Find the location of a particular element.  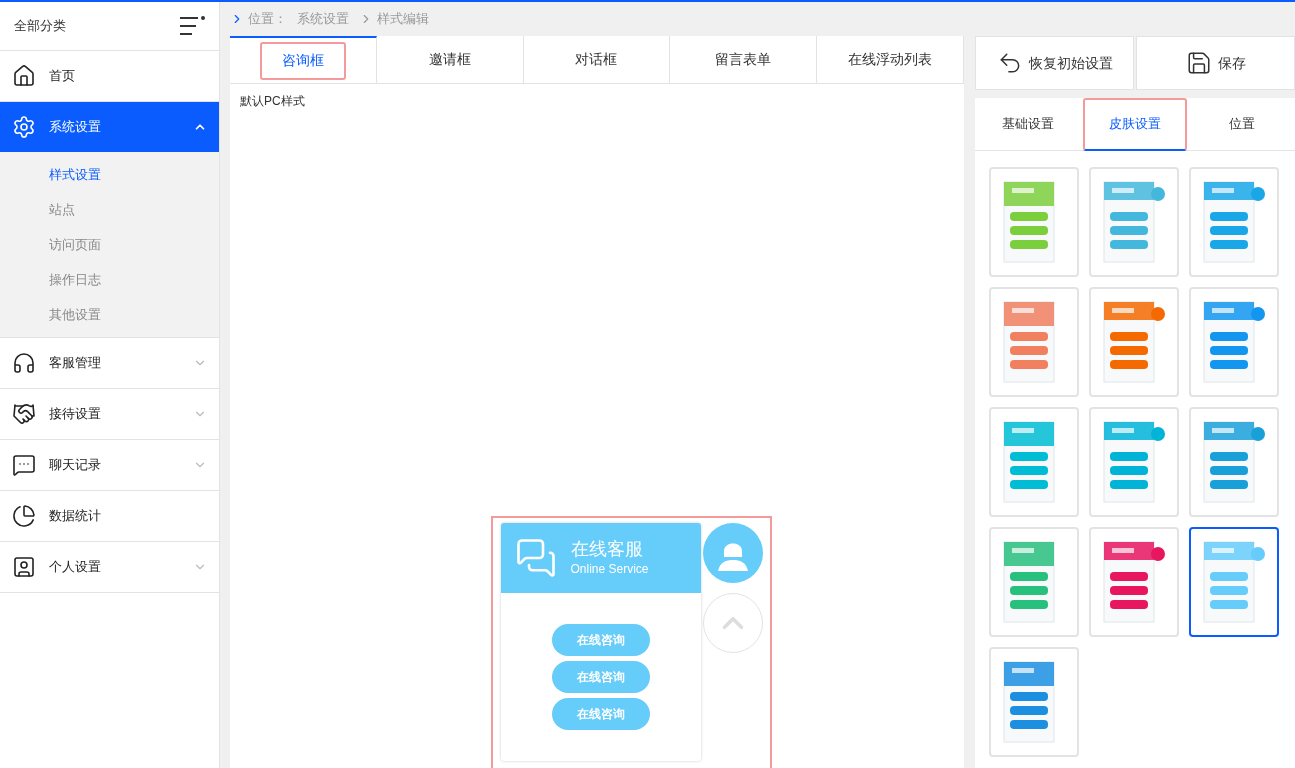

skin-option is located at coordinates (1234, 582).